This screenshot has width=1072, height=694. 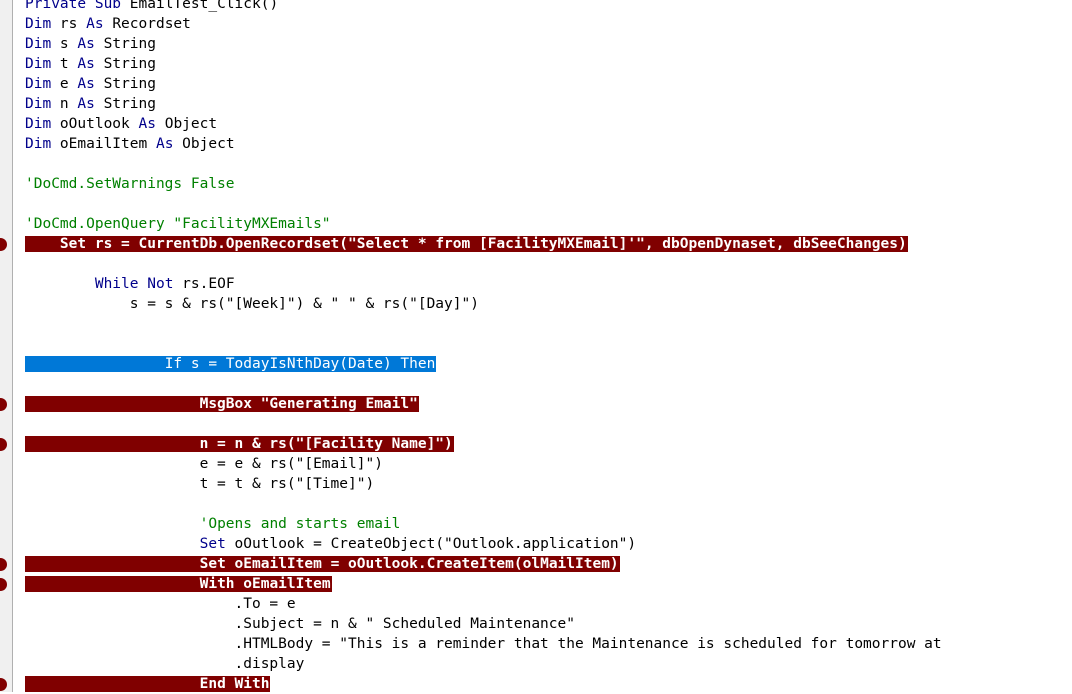 I want to click on code-line-text: e = e & rs("[Email]"), so click(x=204, y=464).